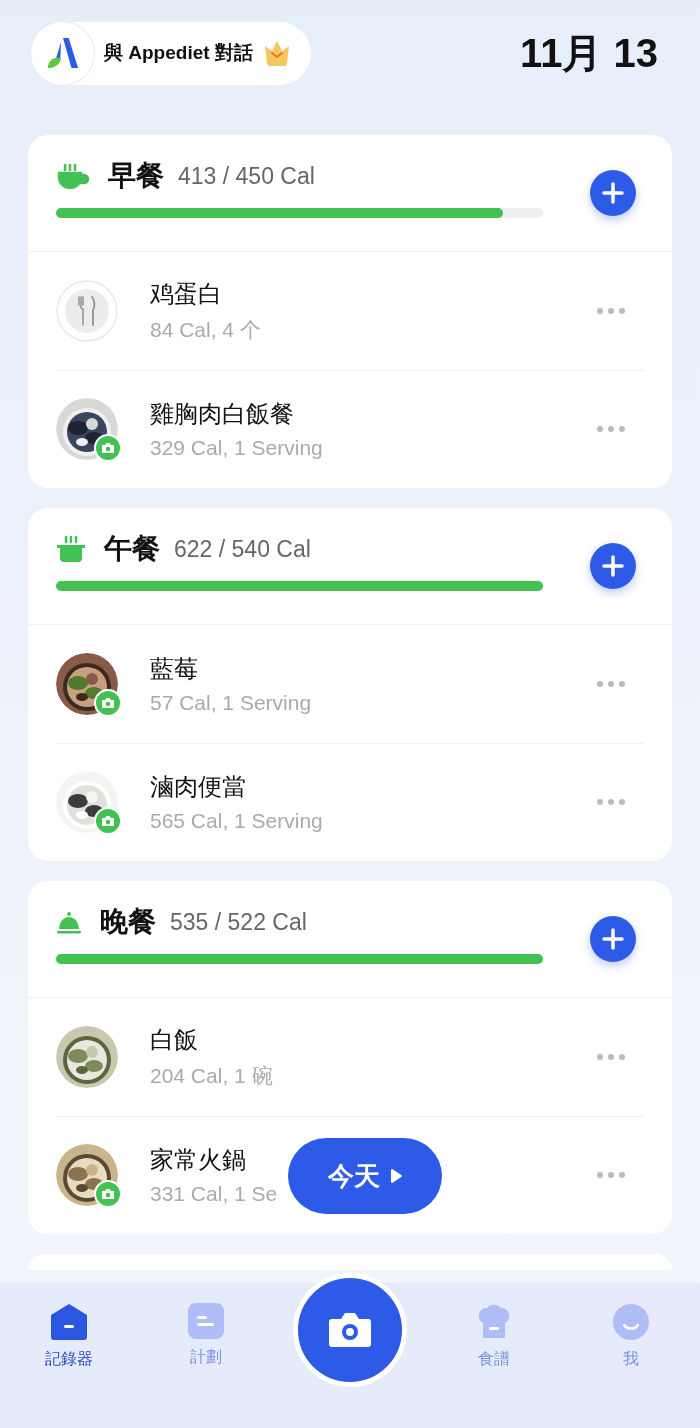  Describe the element at coordinates (198, 787) in the screenshot. I see `food-name: 滷肉便當` at that location.